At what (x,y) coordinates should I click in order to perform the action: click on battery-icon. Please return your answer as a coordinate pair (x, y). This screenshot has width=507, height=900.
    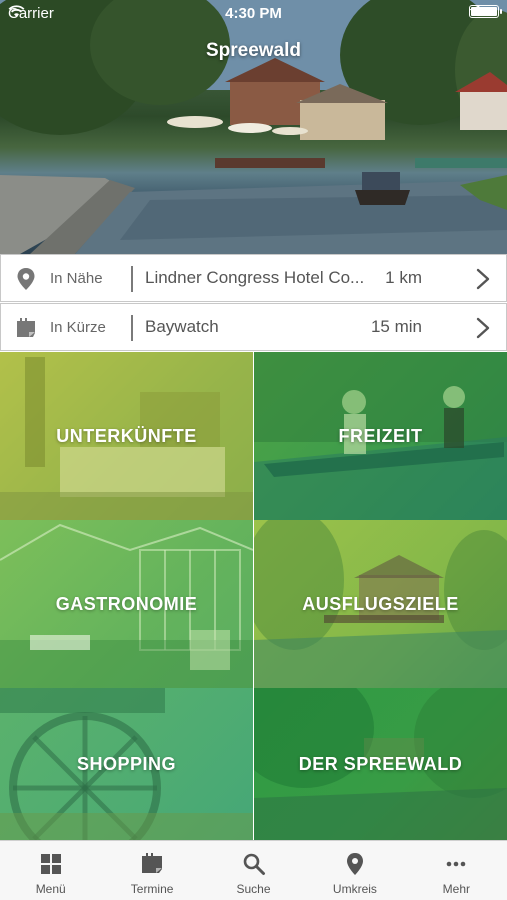
    Looking at the image, I should click on (485, 11).